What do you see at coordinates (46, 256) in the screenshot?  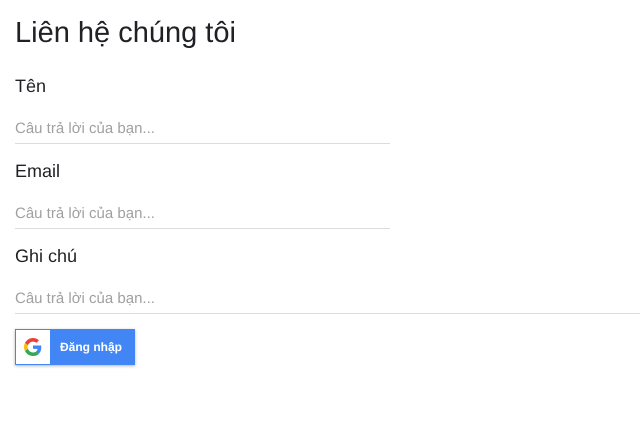 I see `field-label: Ghi chú` at bounding box center [46, 256].